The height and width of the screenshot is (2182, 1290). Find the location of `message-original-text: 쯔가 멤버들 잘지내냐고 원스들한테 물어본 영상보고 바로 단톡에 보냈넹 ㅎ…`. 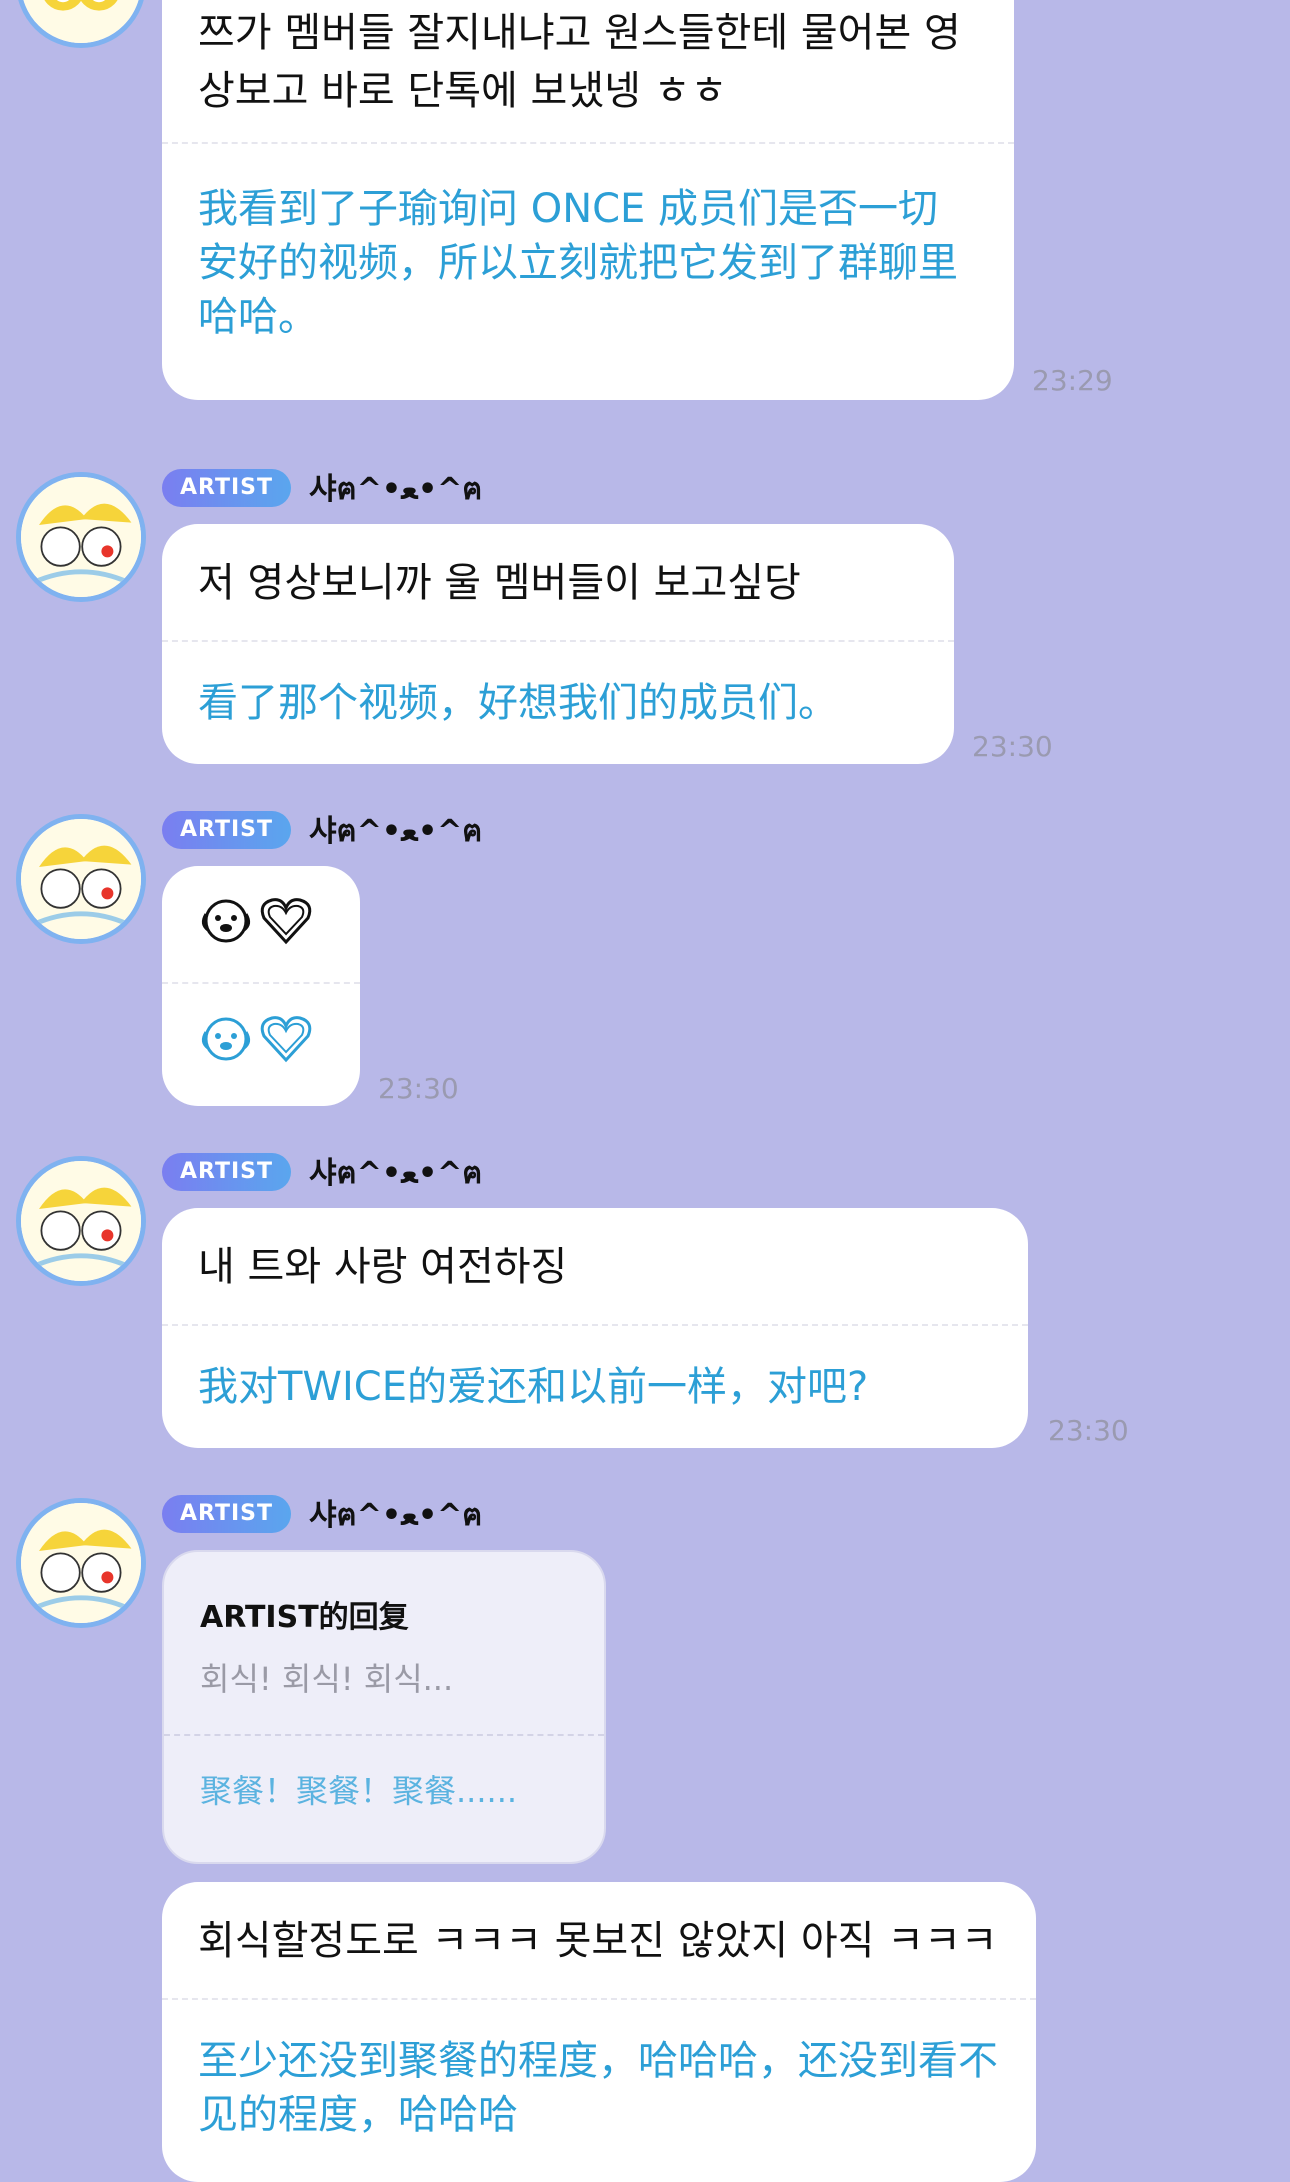

message-original-text: 쯔가 멤버들 잘지내냐고 원스들한테 물어본 영상보고 바로 단톡에 보냈넹 ㅎ… is located at coordinates (579, 62).